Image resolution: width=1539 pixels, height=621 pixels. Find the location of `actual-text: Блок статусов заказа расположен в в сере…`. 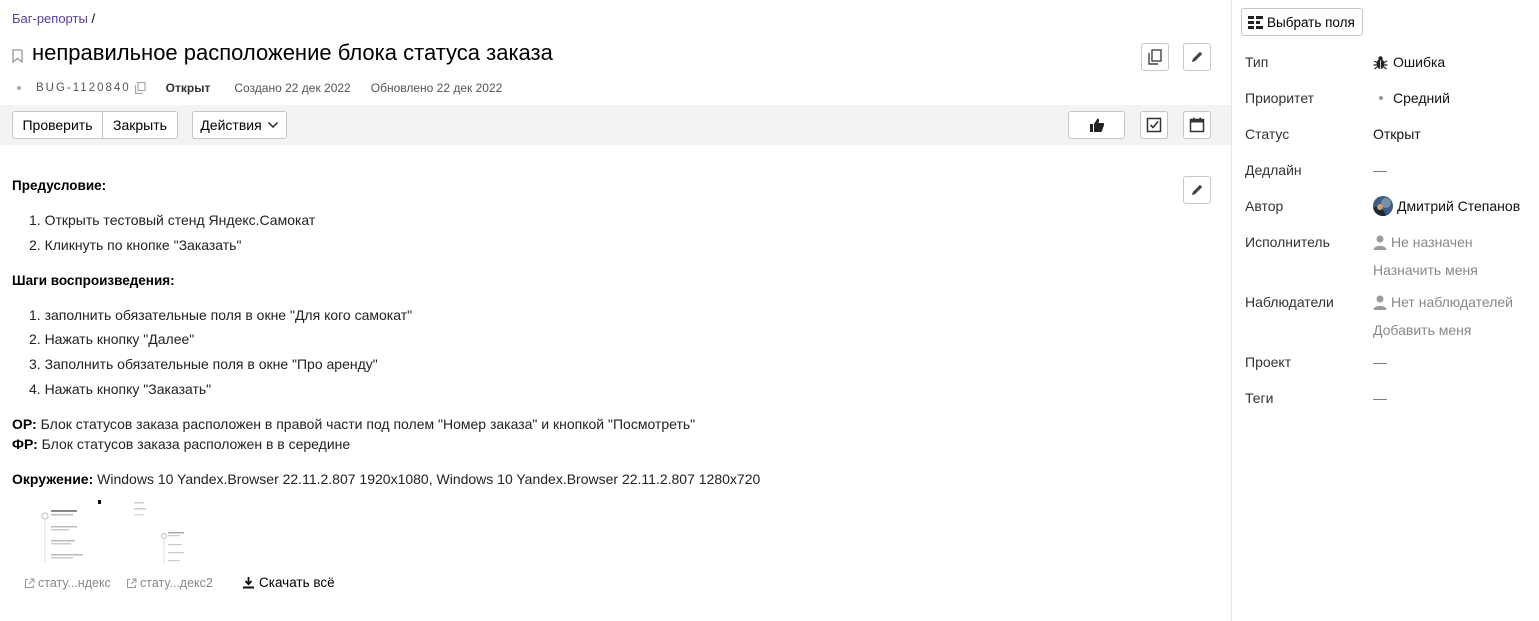

actual-text: Блок статусов заказа расположен в в сере… is located at coordinates (194, 444).